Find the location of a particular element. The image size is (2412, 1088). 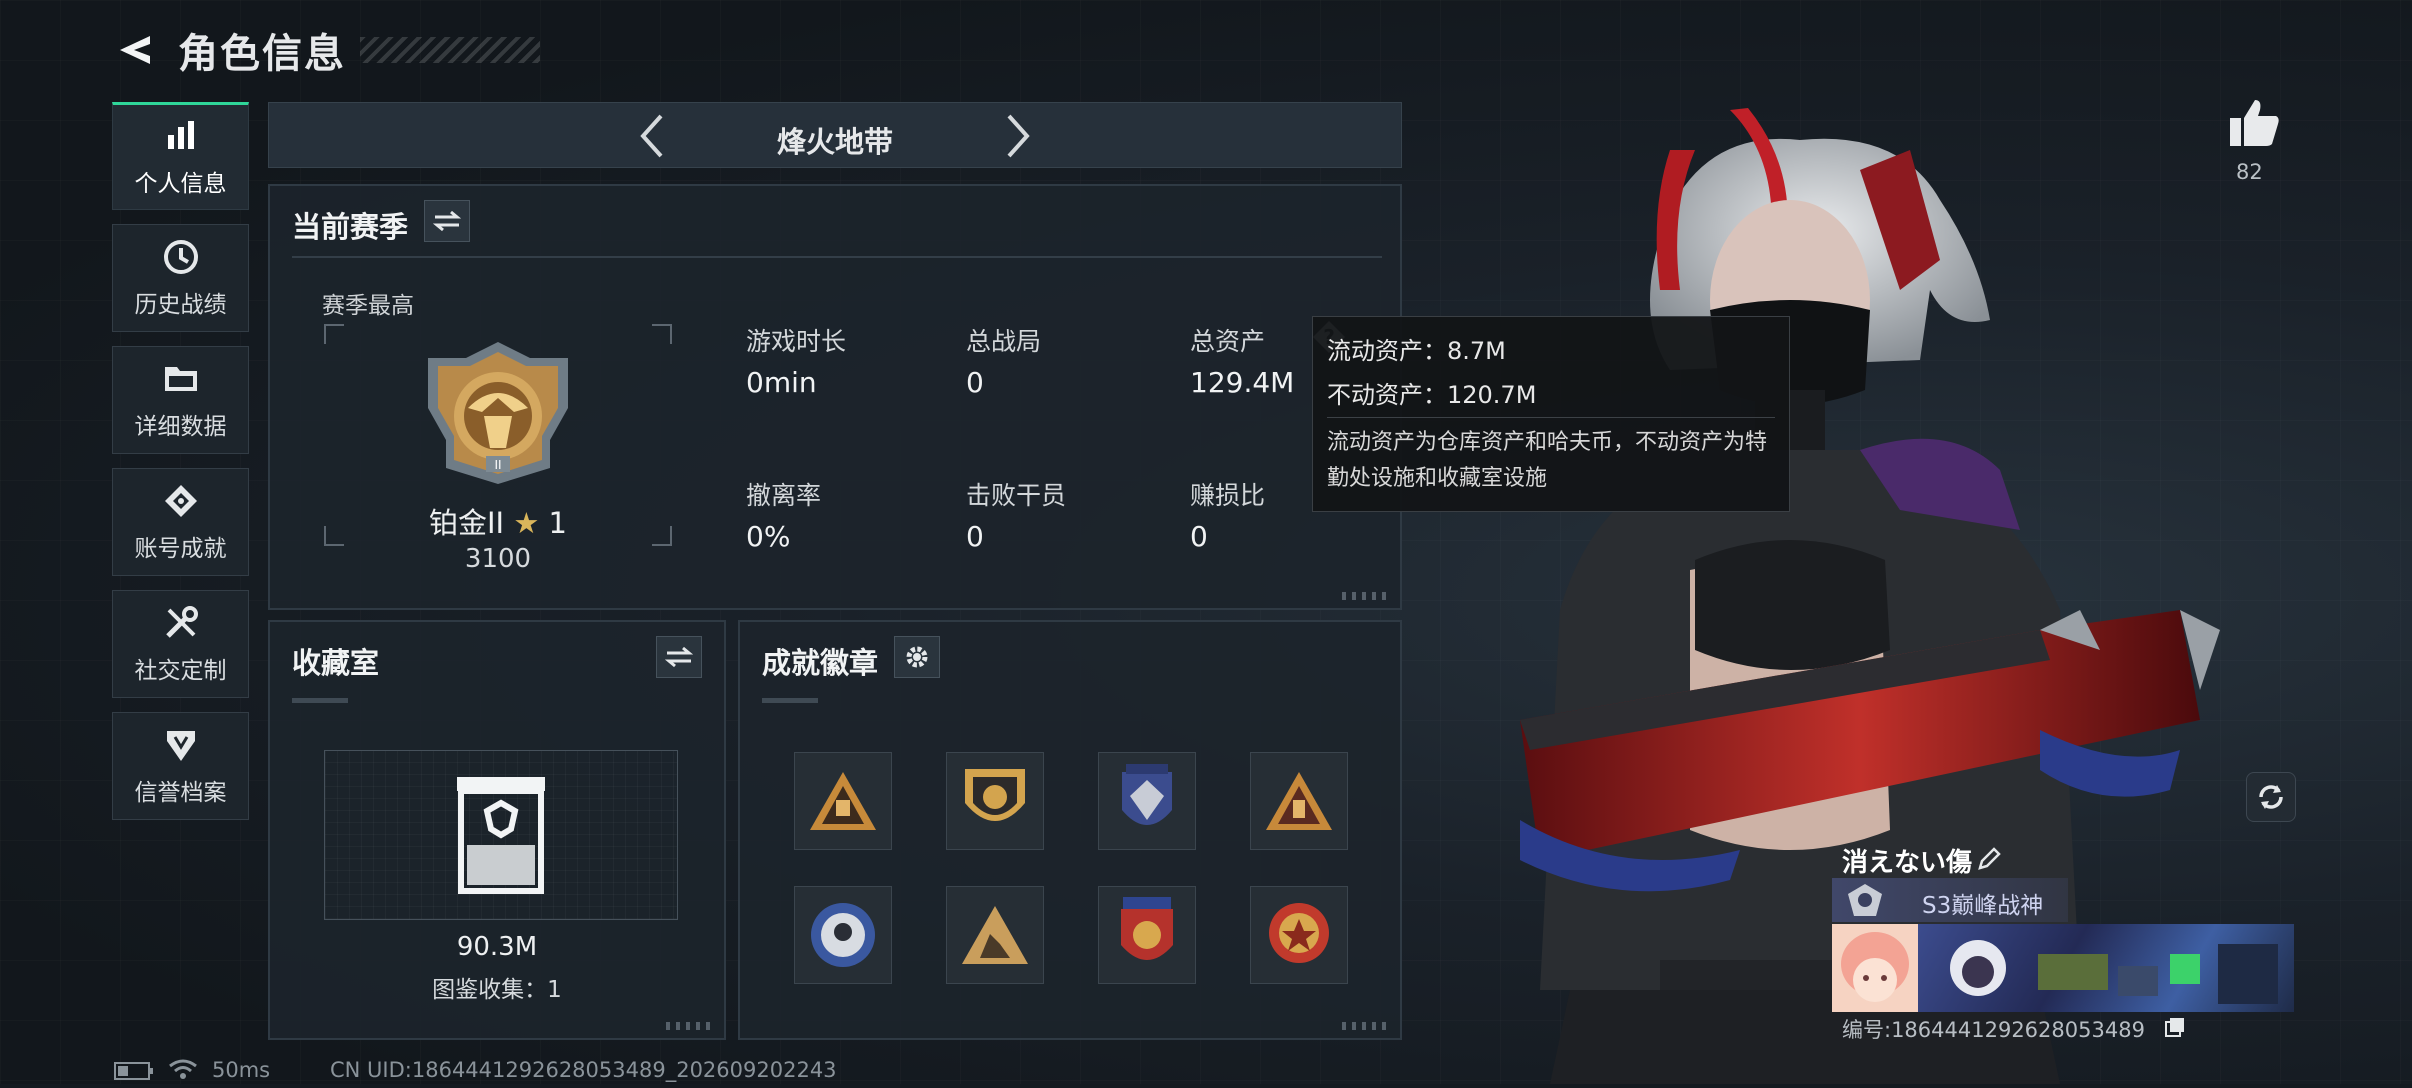

player-id: 编号:1864441292628053489 is located at coordinates (1993, 1030).